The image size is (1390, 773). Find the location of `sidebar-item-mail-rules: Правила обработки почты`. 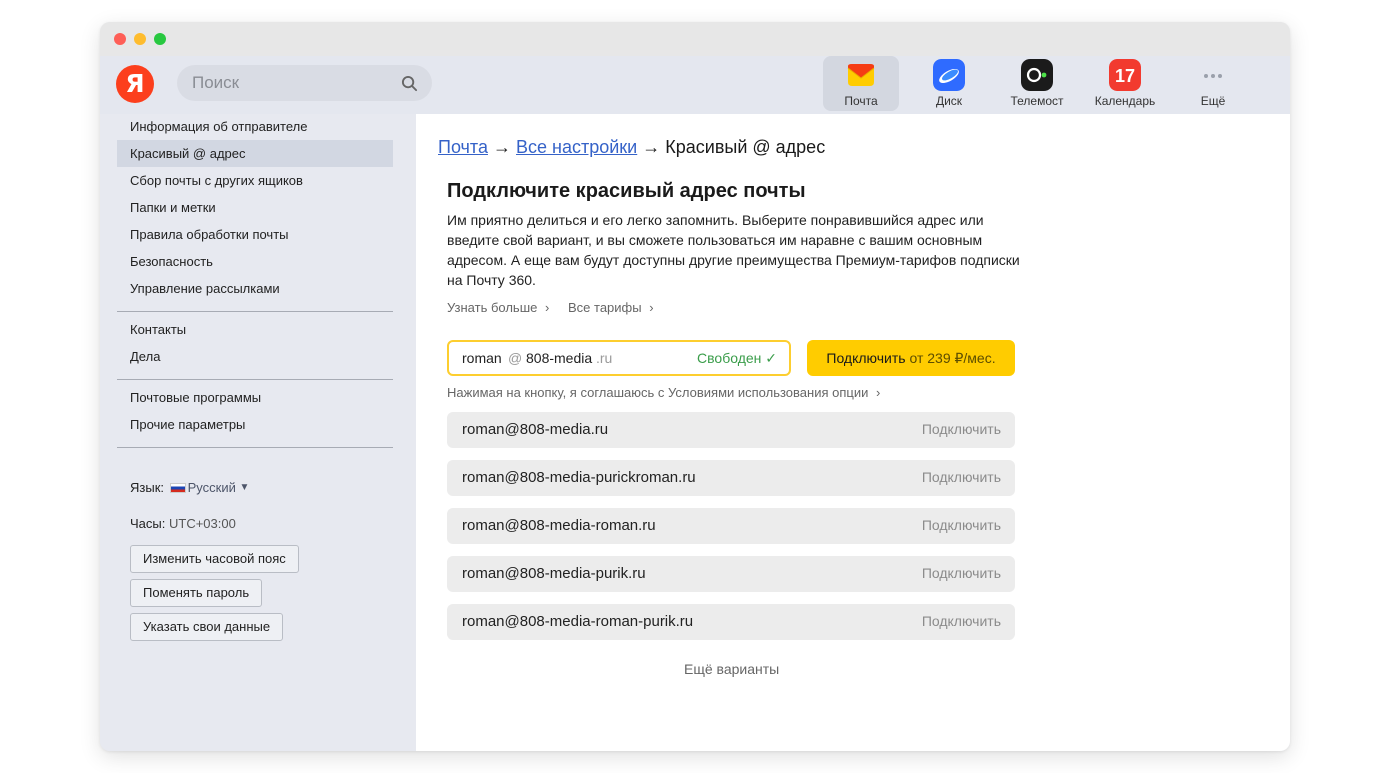

sidebar-item-mail-rules: Правила обработки почты is located at coordinates (255, 234).